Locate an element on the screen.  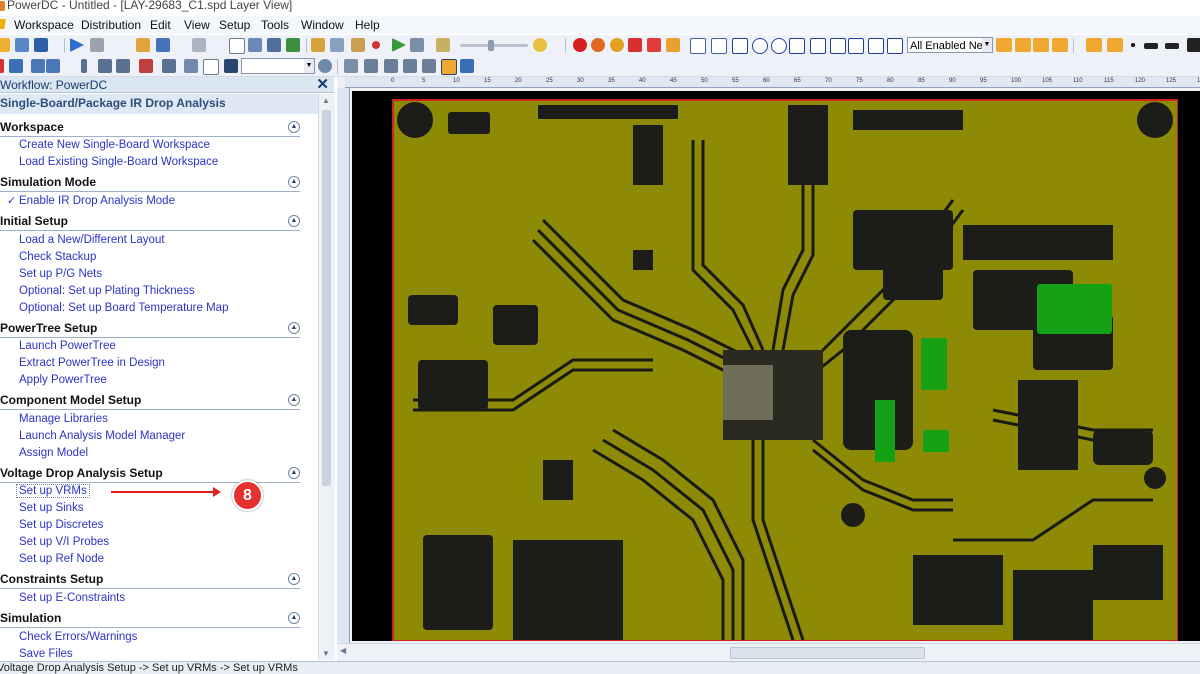
menu-workspace: Workspace is located at coordinates (44, 25).